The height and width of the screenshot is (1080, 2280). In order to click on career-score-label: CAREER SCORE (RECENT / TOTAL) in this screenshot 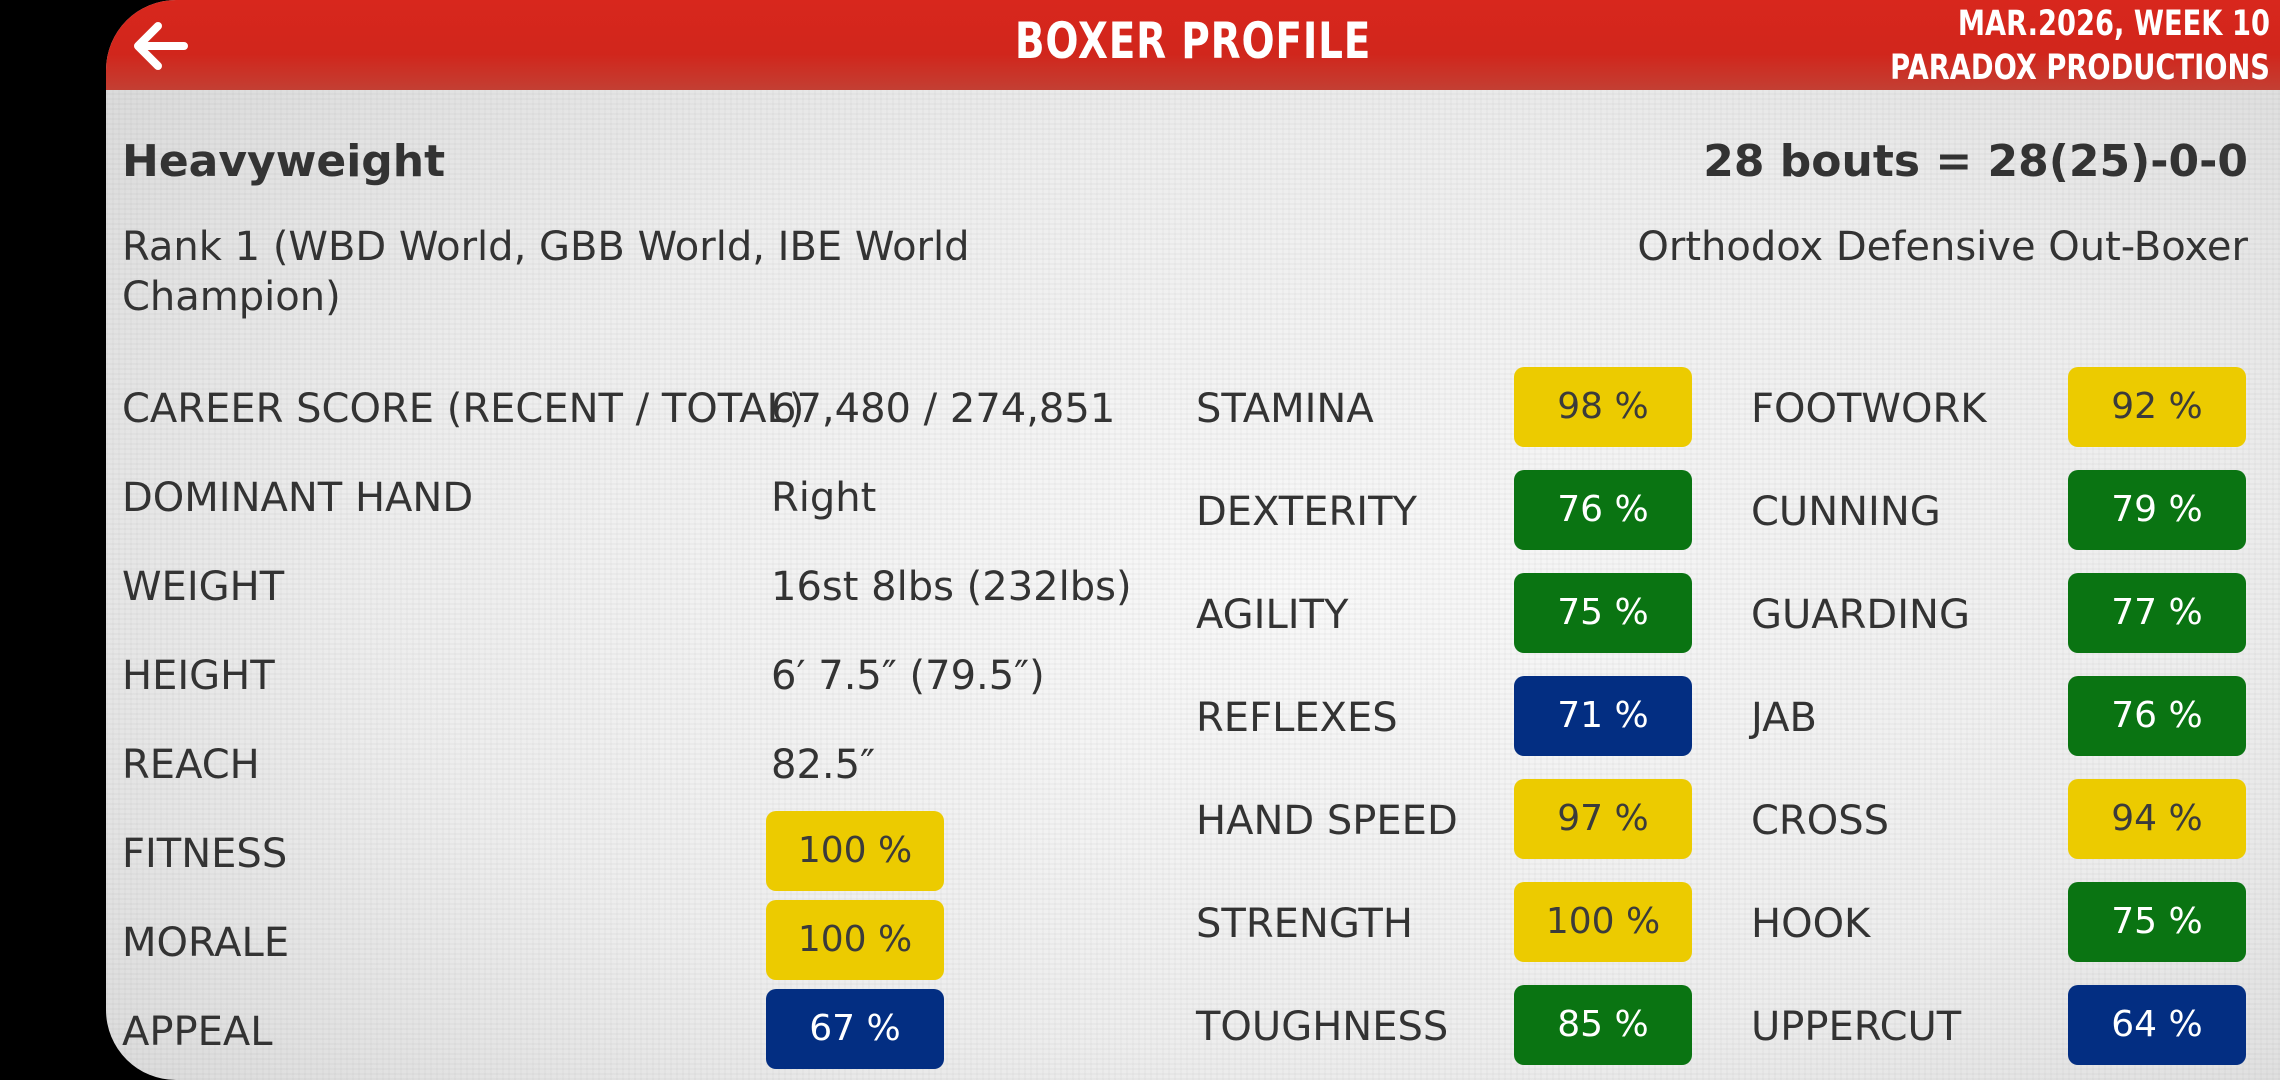, I will do `click(463, 409)`.